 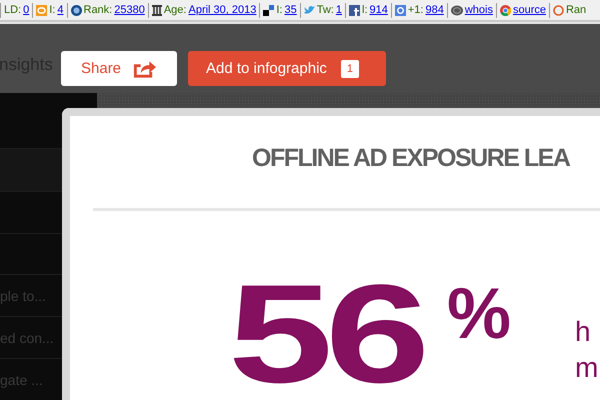 What do you see at coordinates (583, 332) in the screenshot?
I see `stat-text: h` at bounding box center [583, 332].